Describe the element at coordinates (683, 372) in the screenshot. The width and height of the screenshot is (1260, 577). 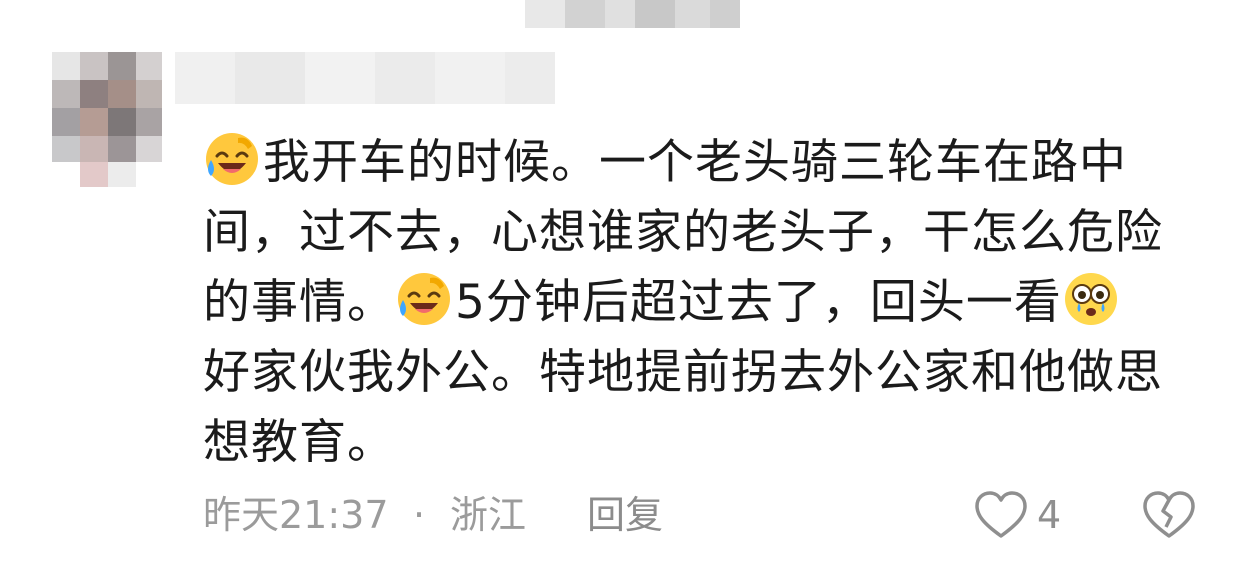
I see `comment-line-4: 好家伙我外公。特地提前拐去外公家和他做思` at that location.